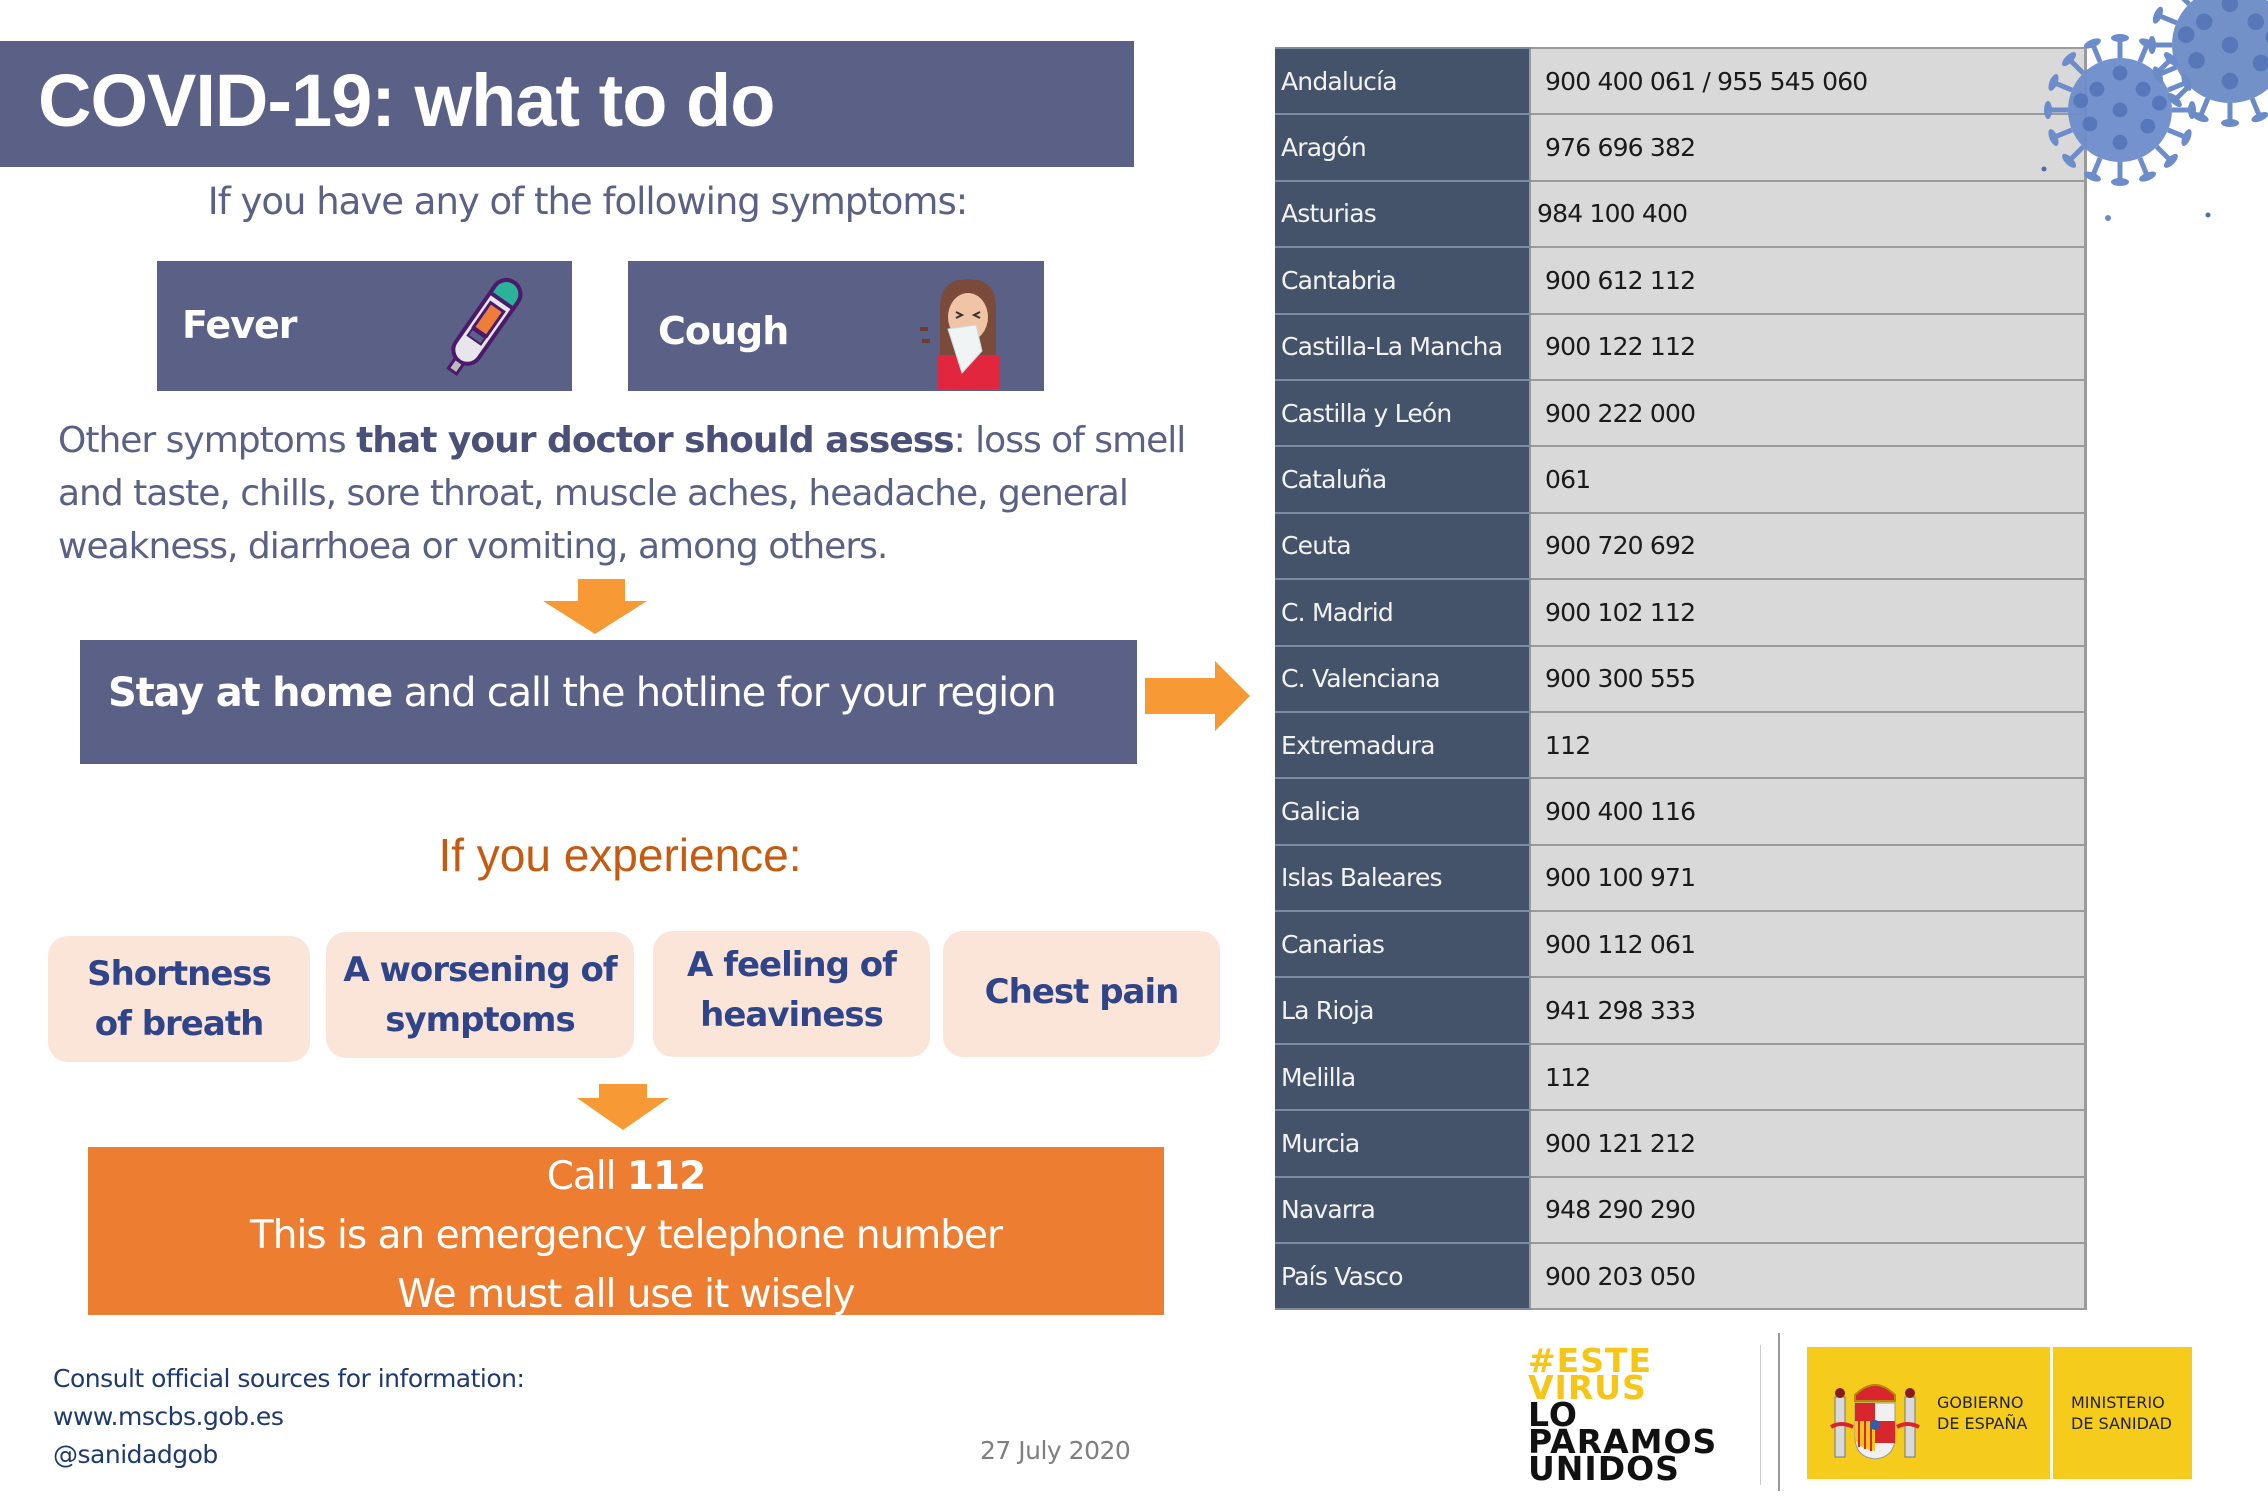  What do you see at coordinates (480, 970) in the screenshot?
I see `warning-symptom-line: A worsening of` at bounding box center [480, 970].